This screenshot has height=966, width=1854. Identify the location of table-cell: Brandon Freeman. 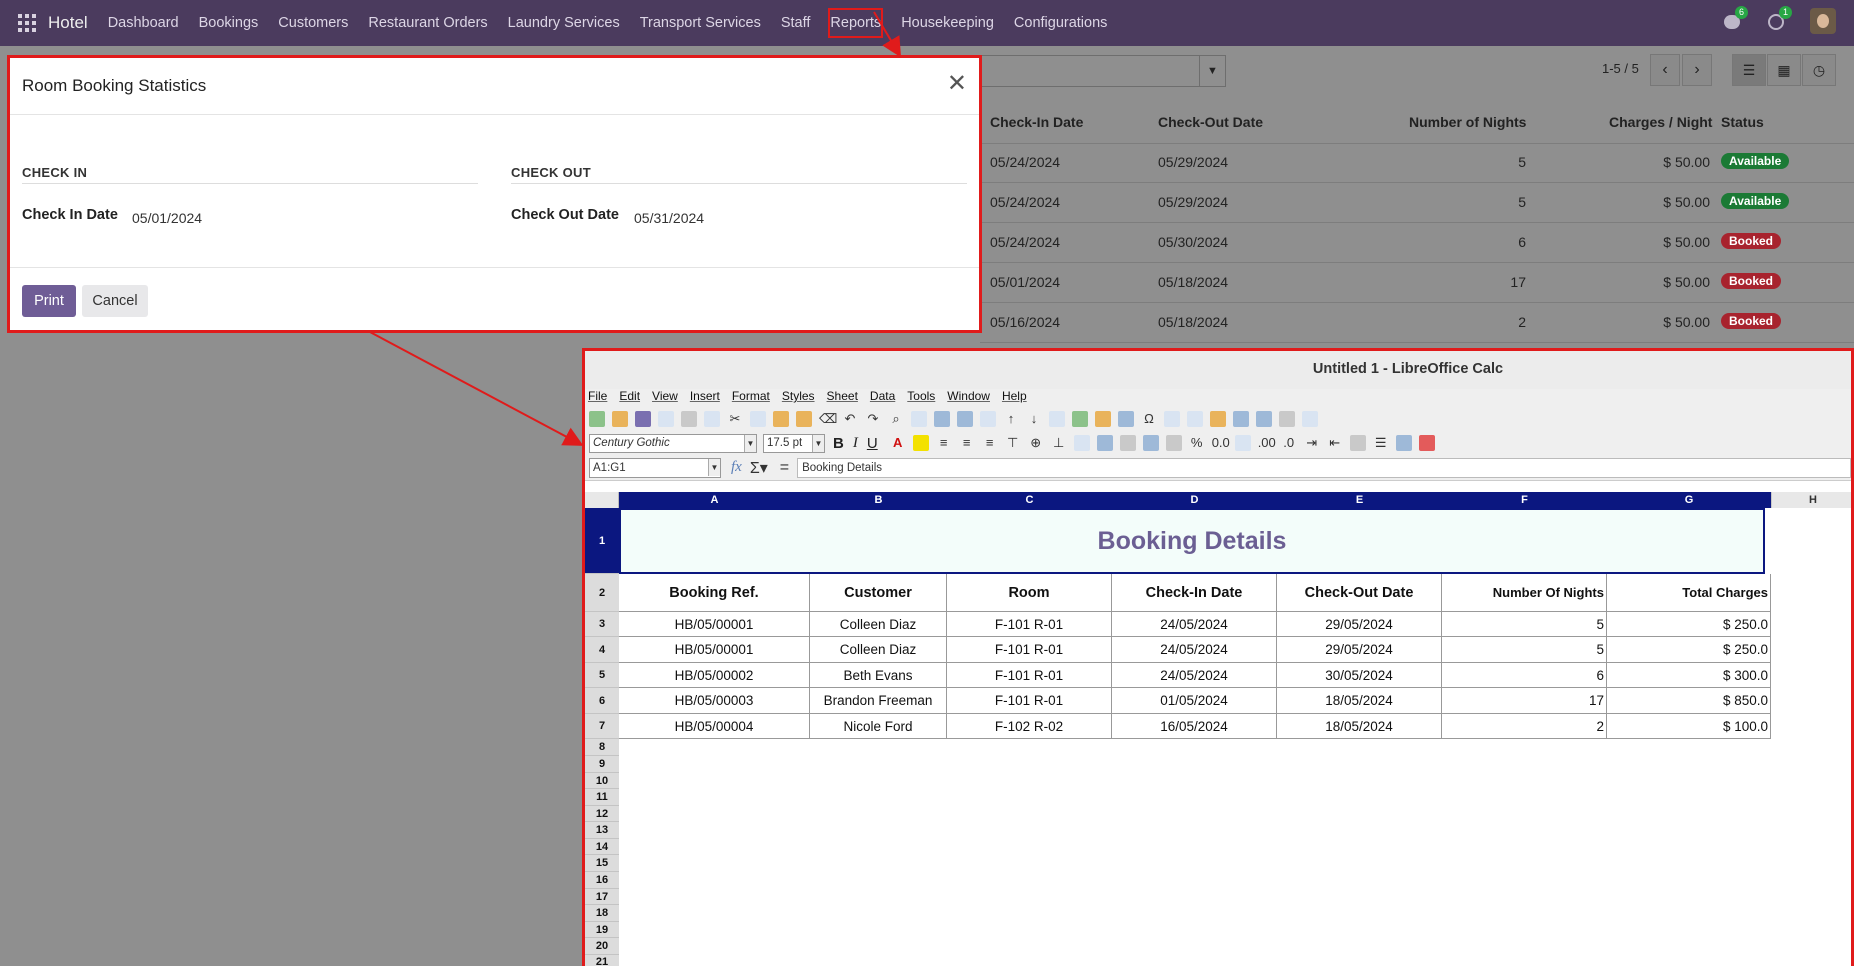
(878, 701).